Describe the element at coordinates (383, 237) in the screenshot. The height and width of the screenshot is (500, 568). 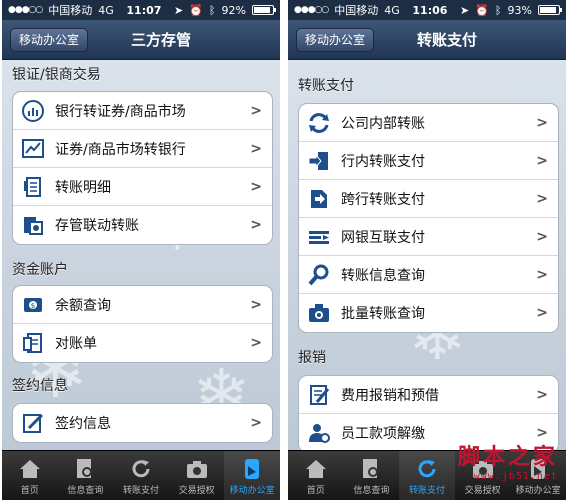
I see `menu-item-label: 网银互联支付` at that location.